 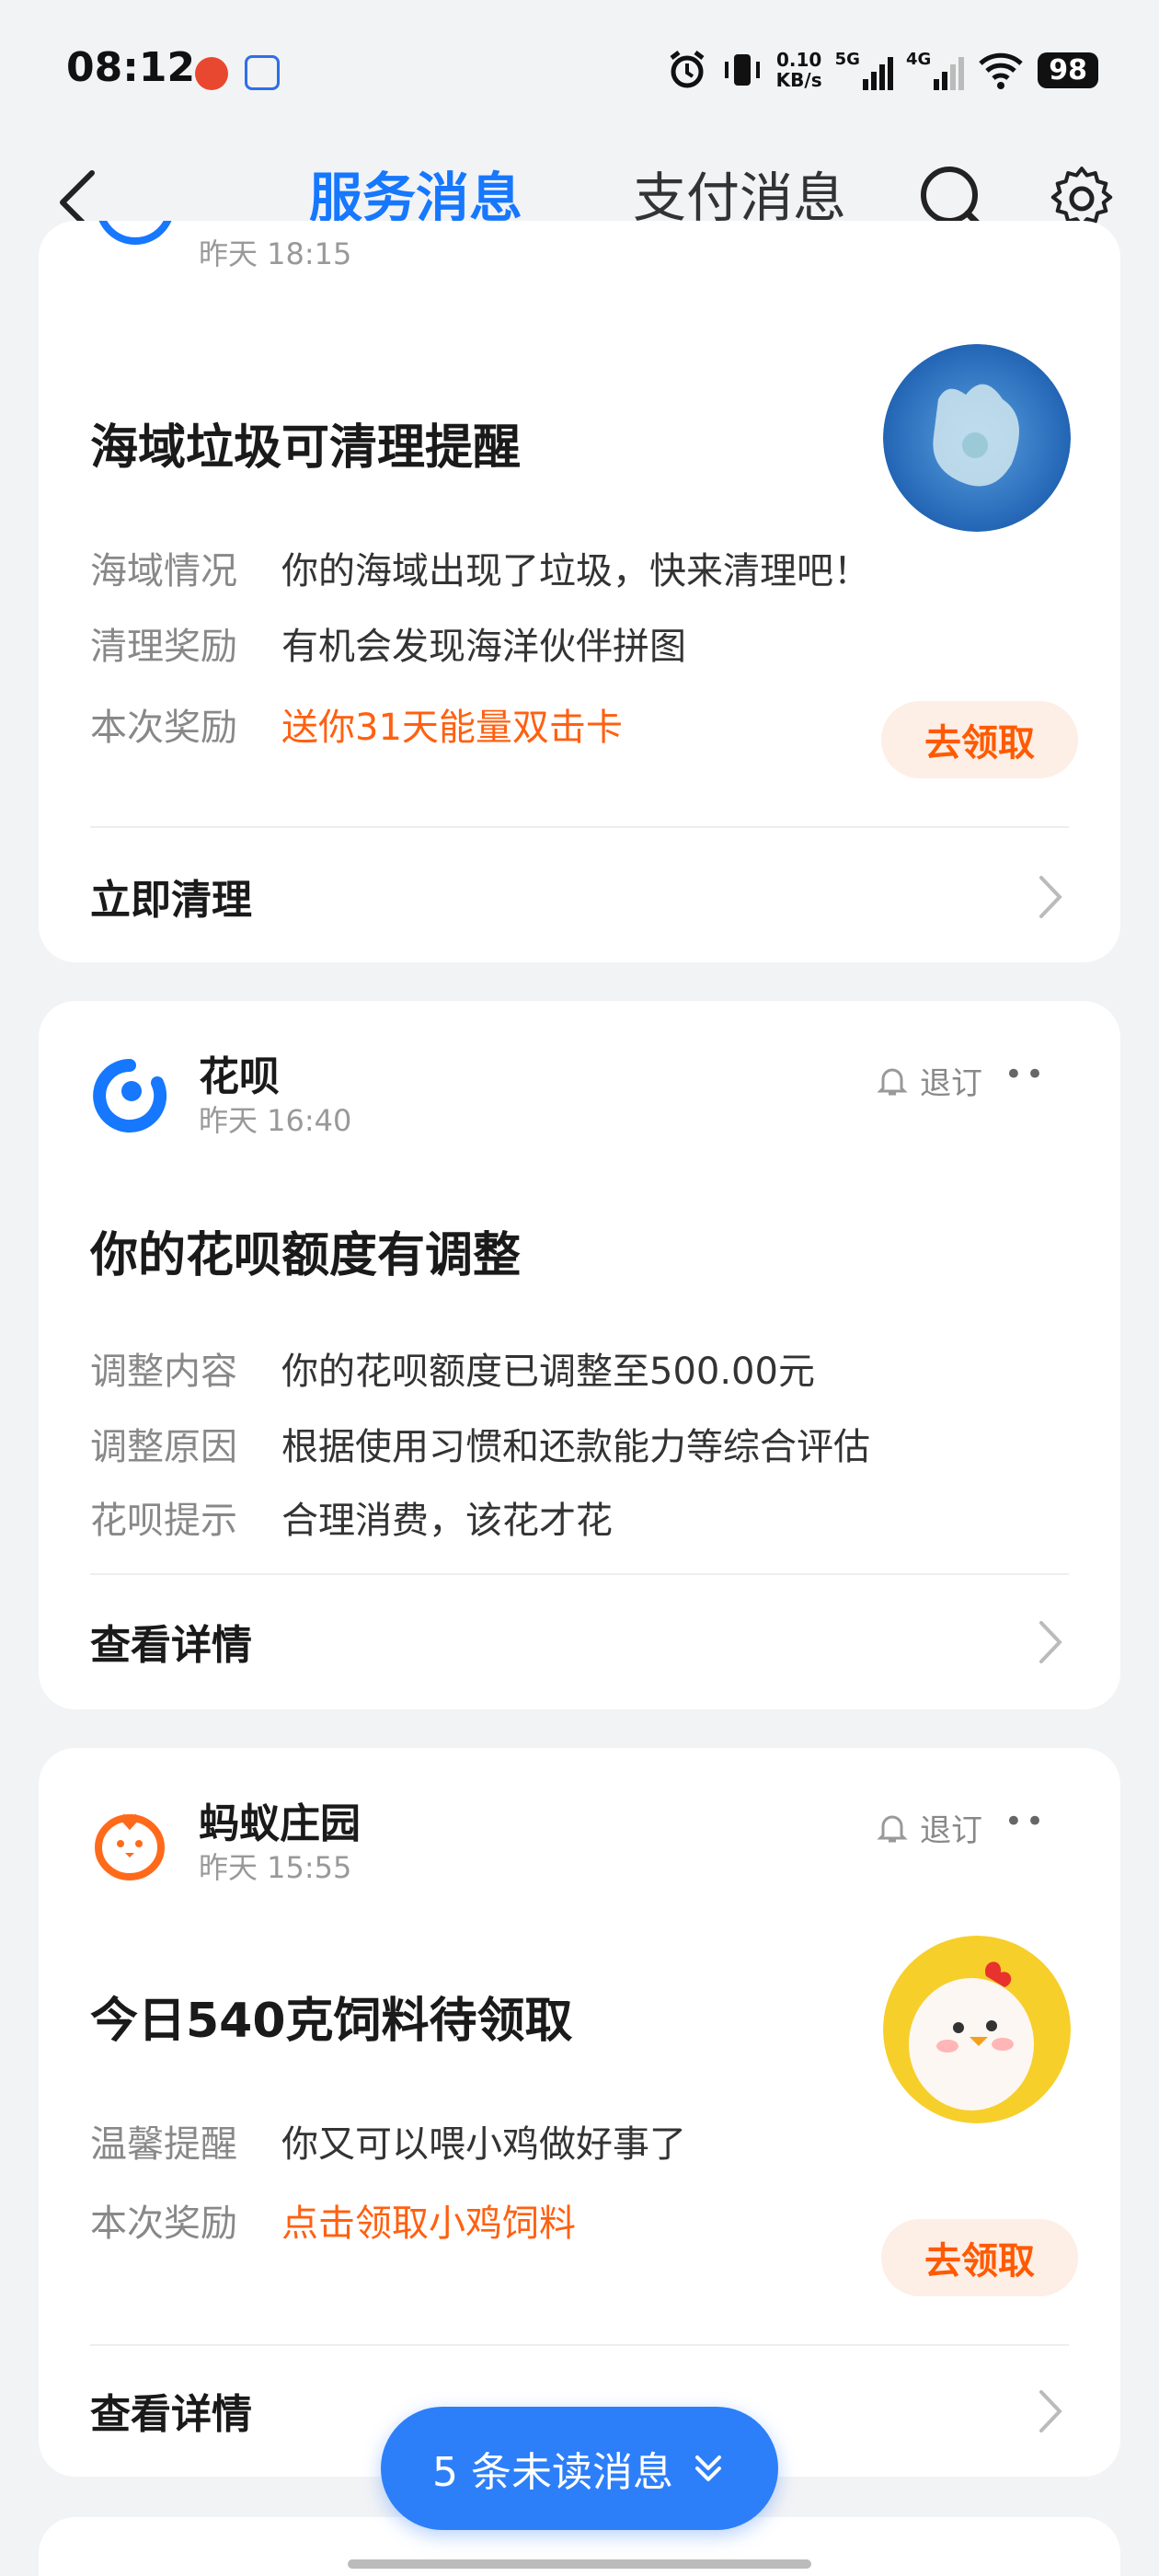 I want to click on clean-now-link: 立即清理, so click(x=171, y=896).